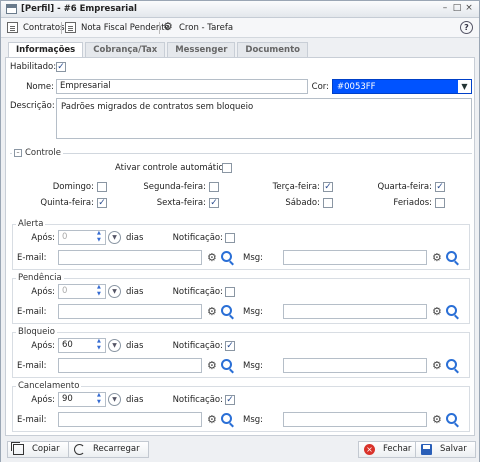  I want to click on title-bar: [Perfil] - #6 Empresarial – □ ×, so click(240, 9).